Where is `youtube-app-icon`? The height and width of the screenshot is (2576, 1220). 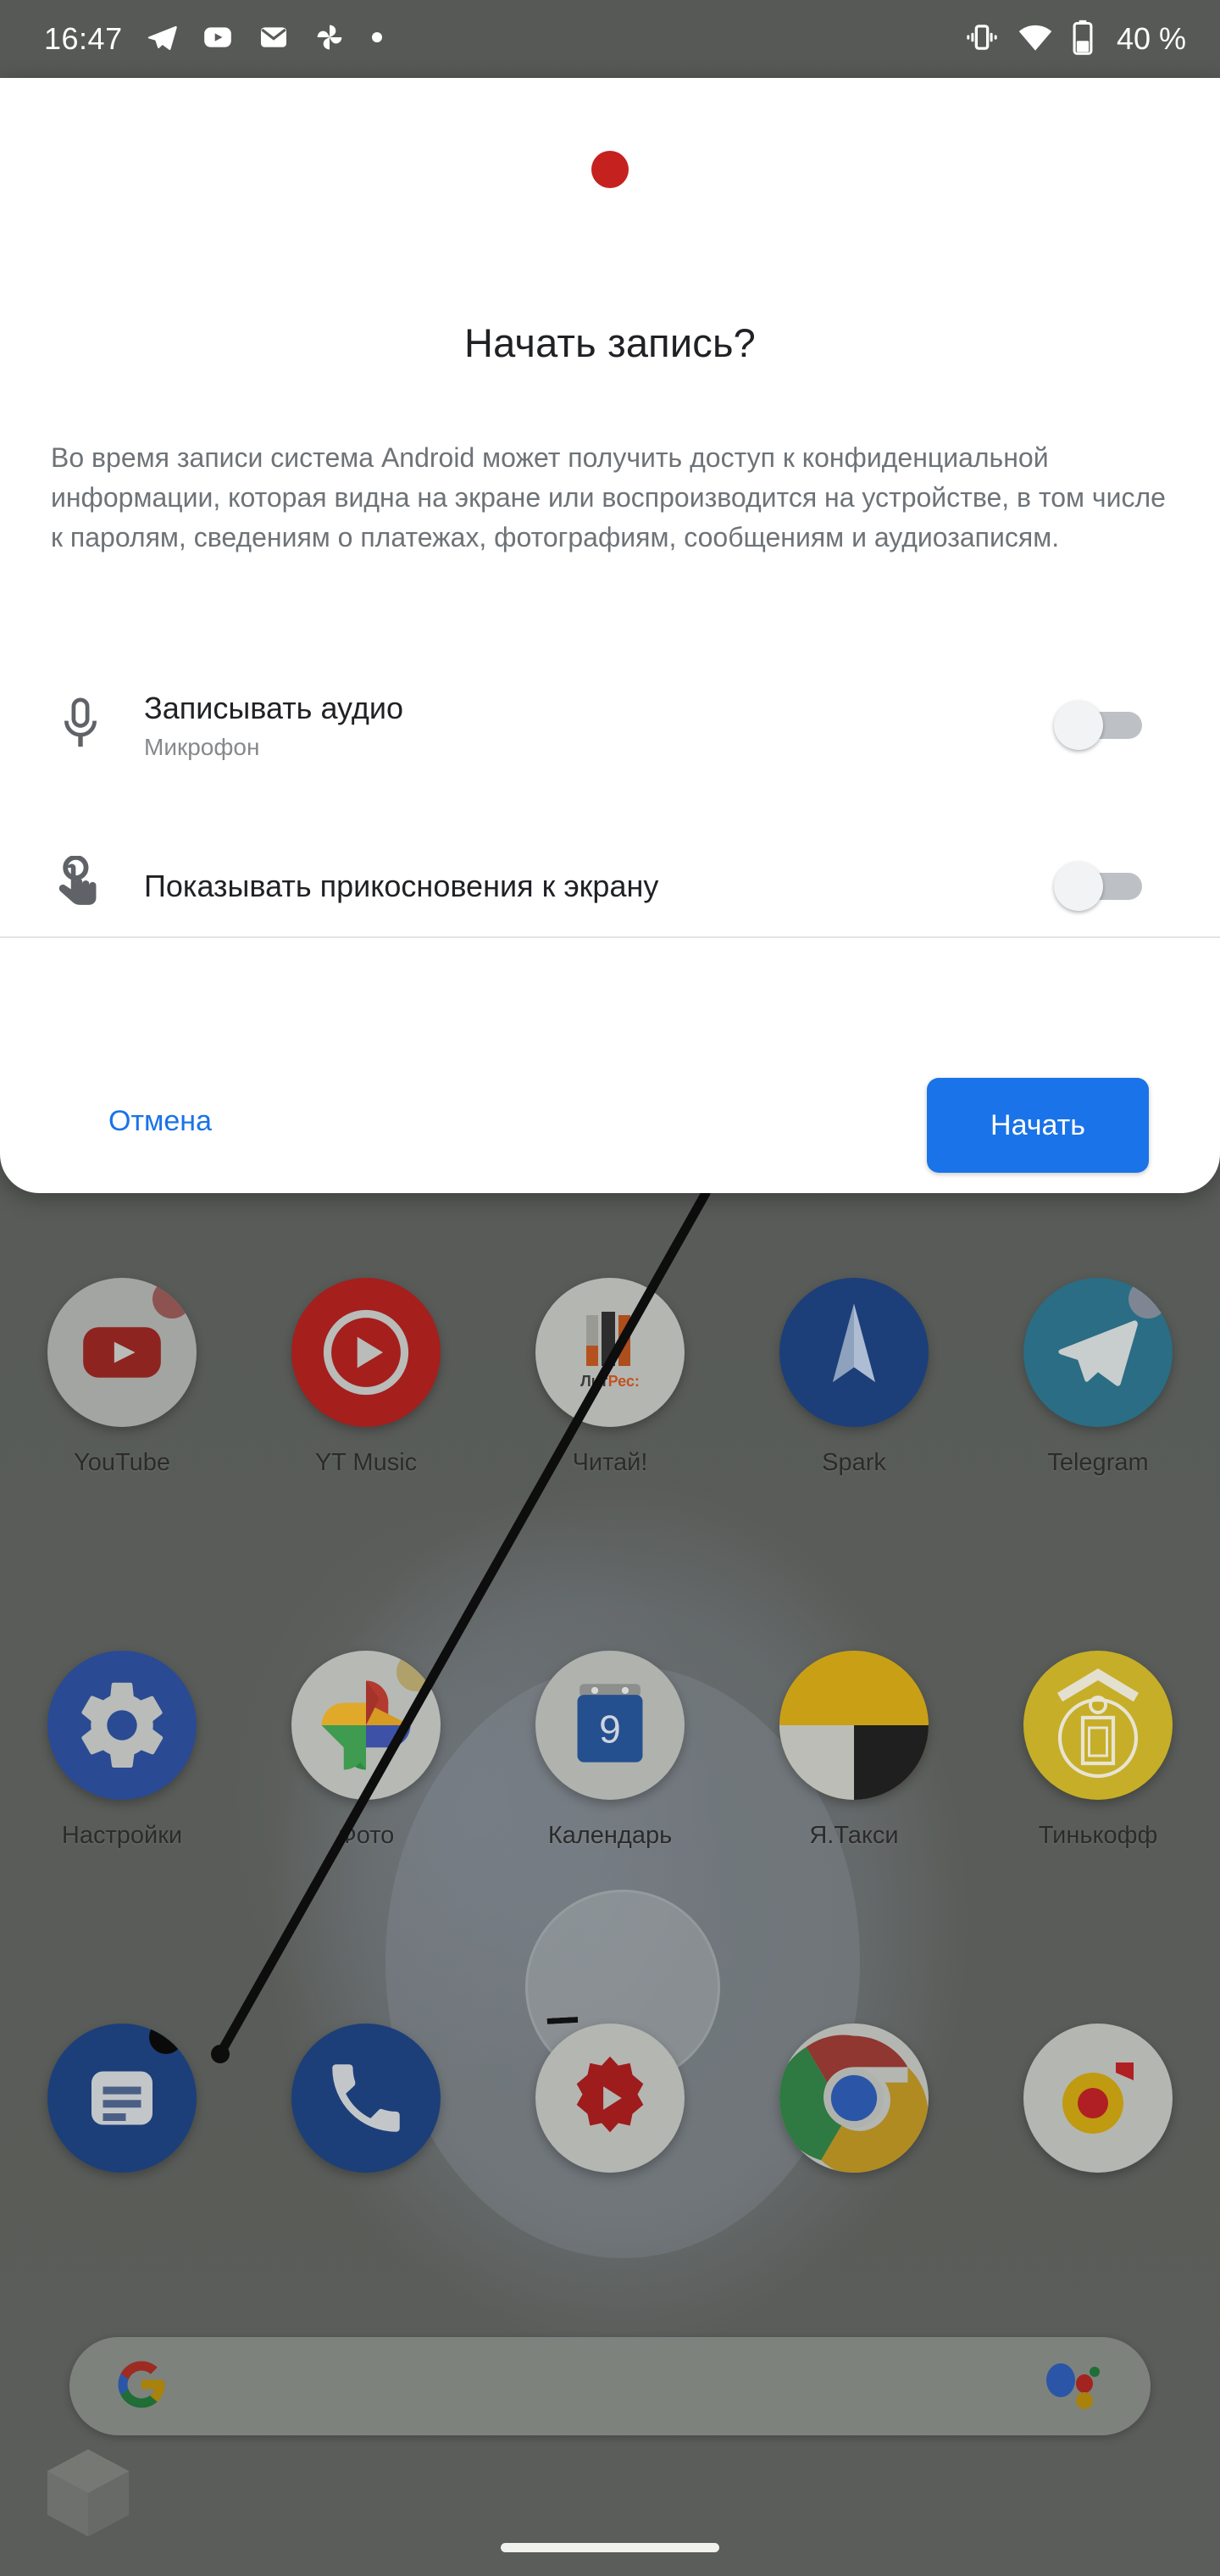
youtube-app-icon is located at coordinates (122, 1352).